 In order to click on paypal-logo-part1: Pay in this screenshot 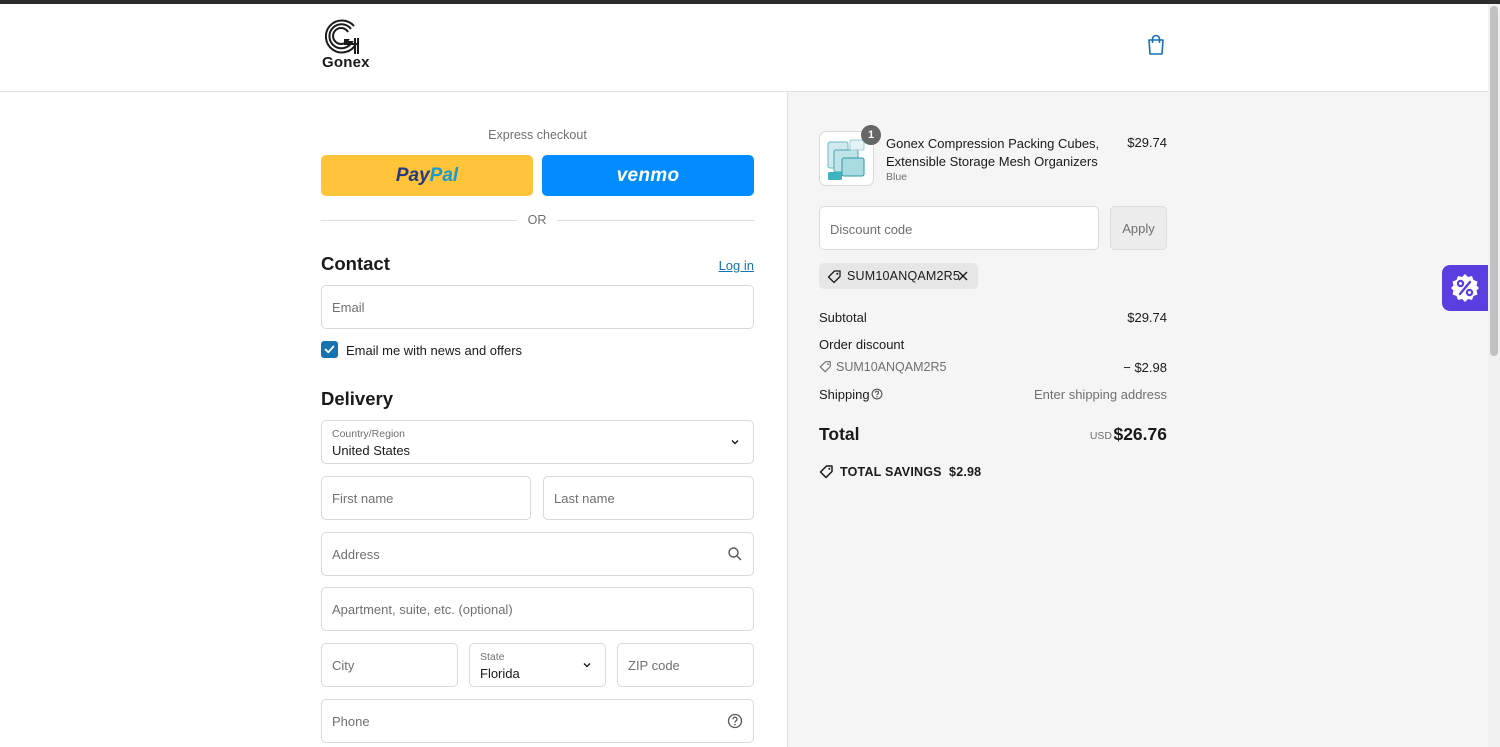, I will do `click(412, 175)`.